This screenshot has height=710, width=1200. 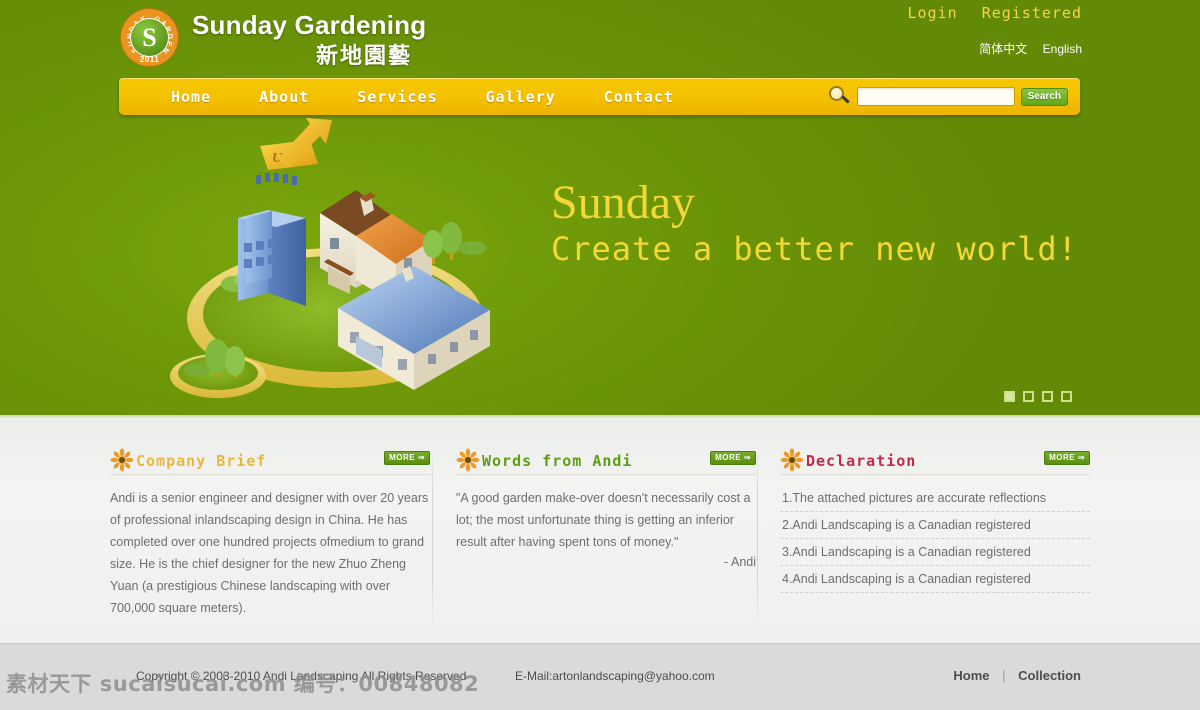 I want to click on account-links: Login Registered, so click(x=988, y=13).